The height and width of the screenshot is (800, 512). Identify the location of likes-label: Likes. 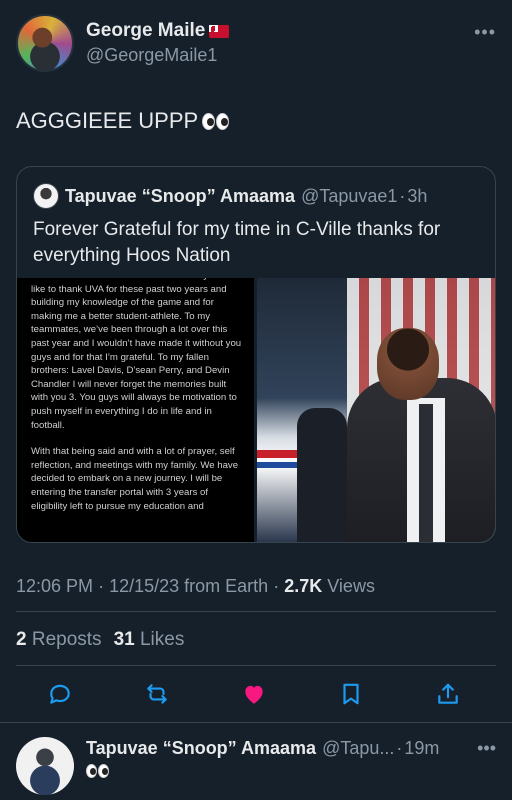
(162, 639).